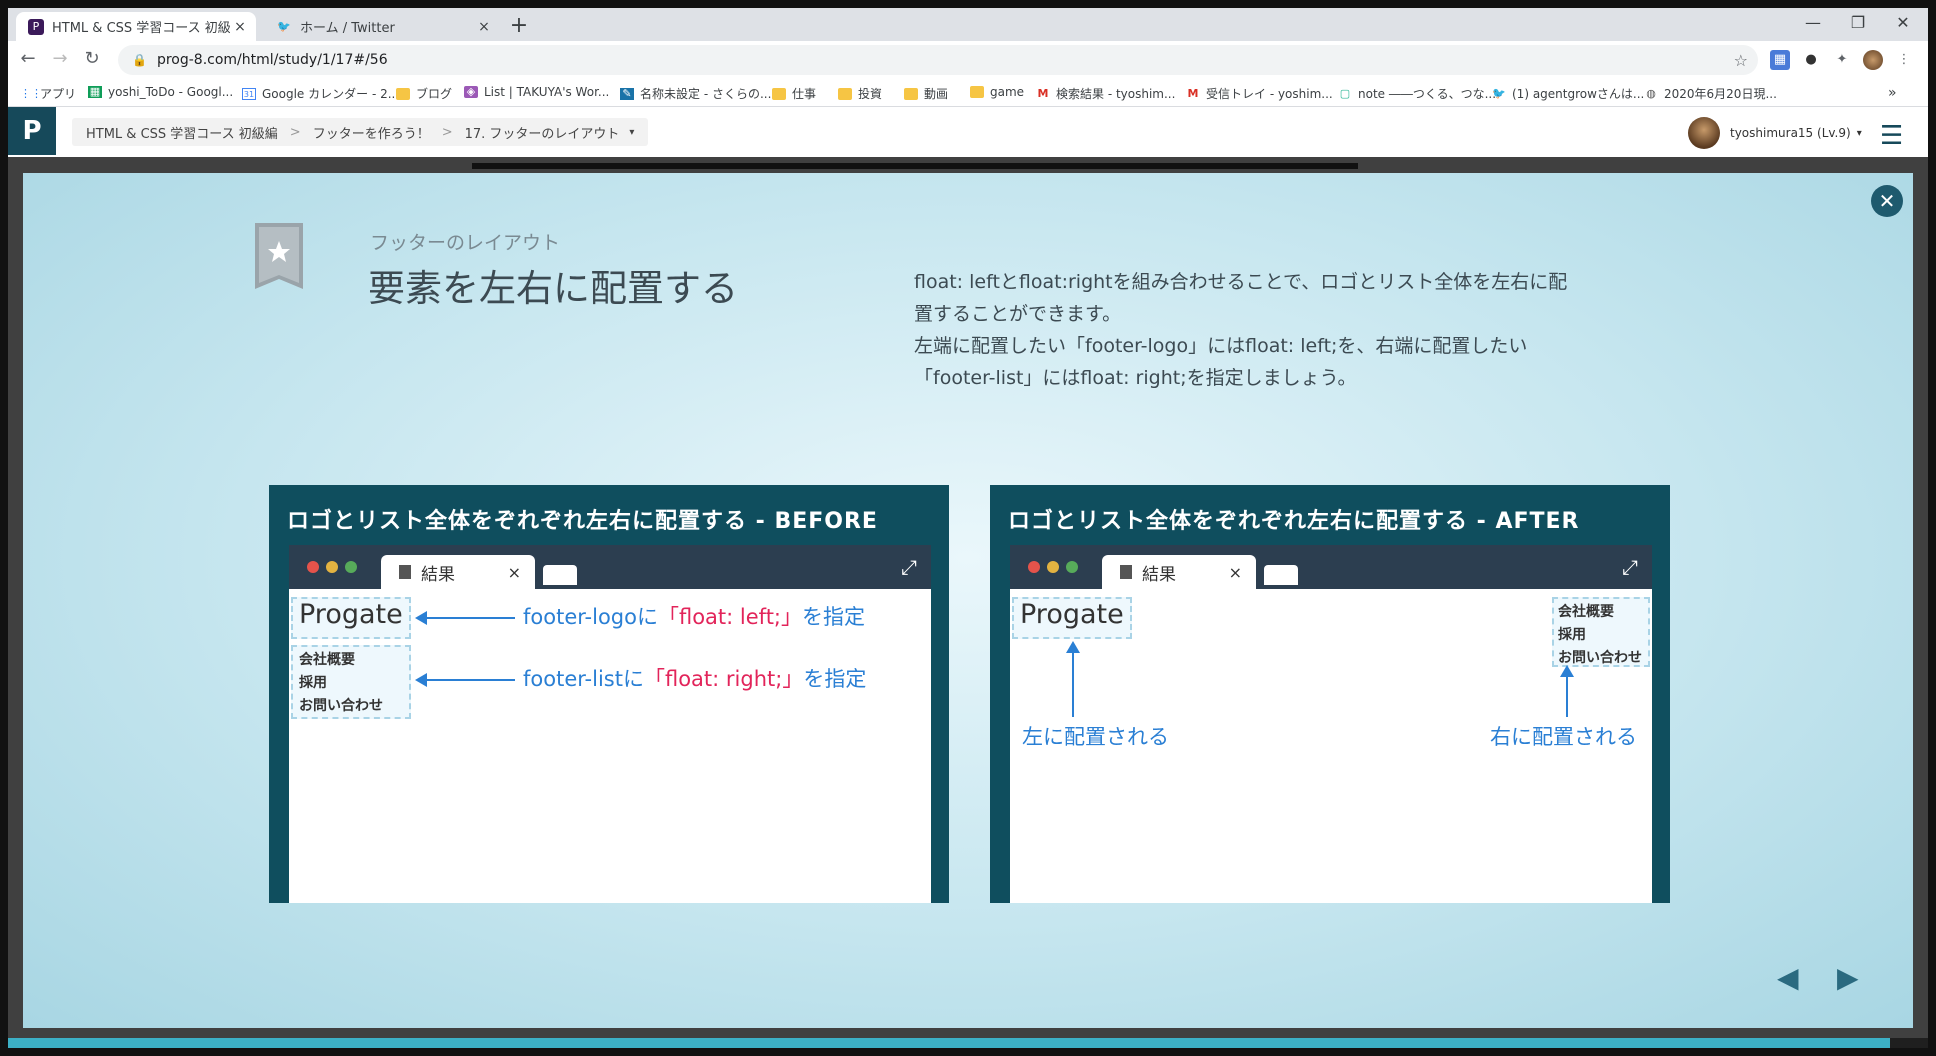 This screenshot has height=1056, width=1936. Describe the element at coordinates (968, 1052) in the screenshot. I see `taskbar` at that location.